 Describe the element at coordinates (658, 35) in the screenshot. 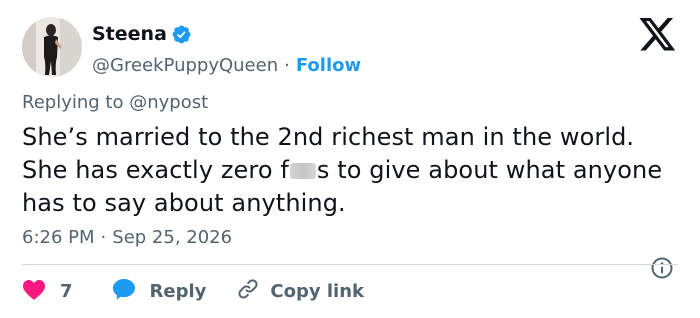

I see `x-logo-icon` at that location.